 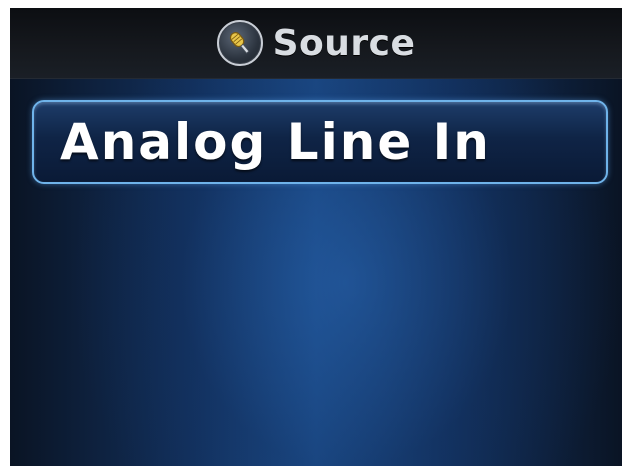 What do you see at coordinates (344, 43) in the screenshot?
I see `page-title: Source` at bounding box center [344, 43].